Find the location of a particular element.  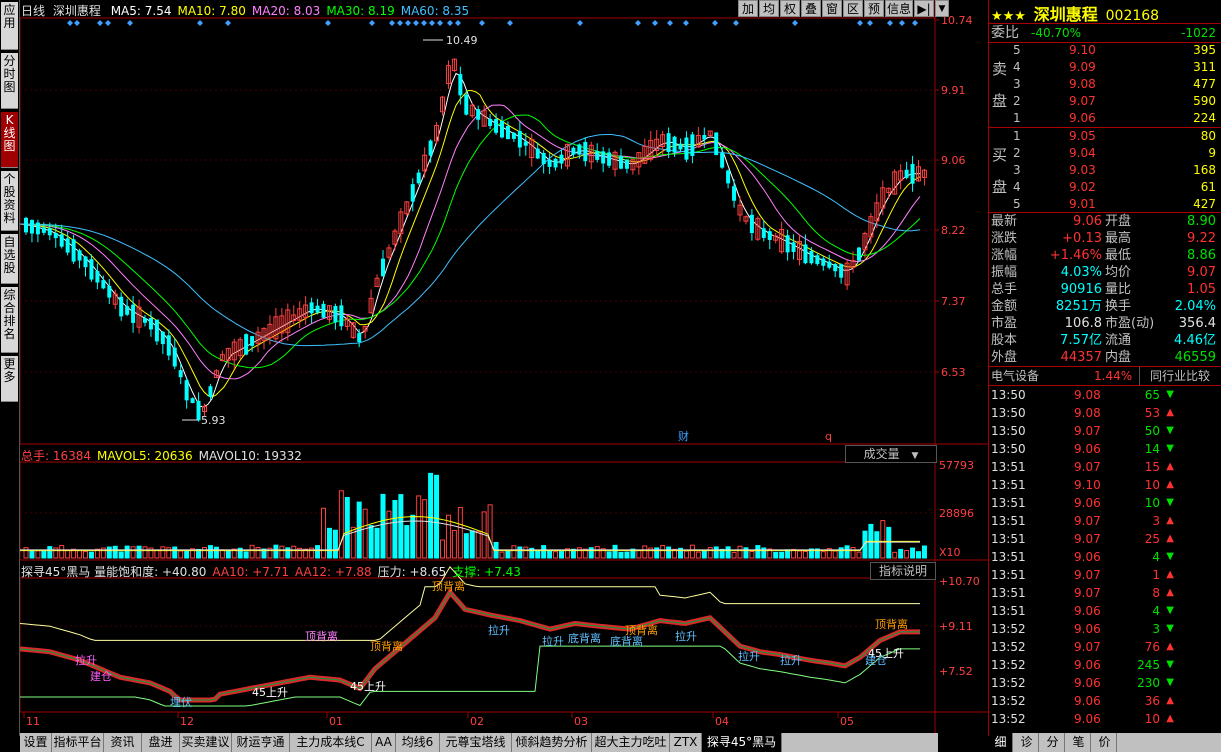

compare-industry-button: 同行业比较 is located at coordinates (1179, 376).